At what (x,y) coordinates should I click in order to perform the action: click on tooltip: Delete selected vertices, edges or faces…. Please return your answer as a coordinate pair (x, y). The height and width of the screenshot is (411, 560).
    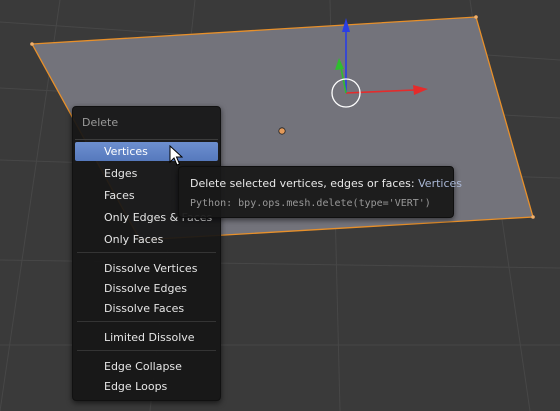
    Looking at the image, I should click on (320, 192).